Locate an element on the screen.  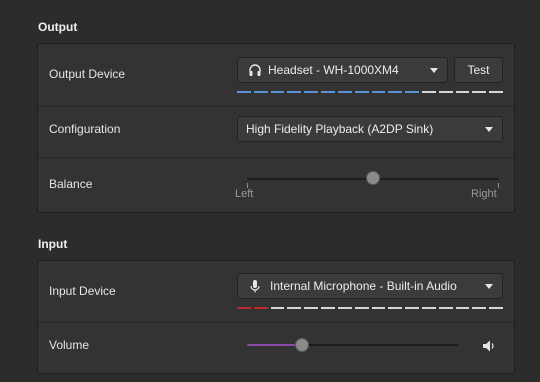
balance-tick-right is located at coordinates (498, 185).